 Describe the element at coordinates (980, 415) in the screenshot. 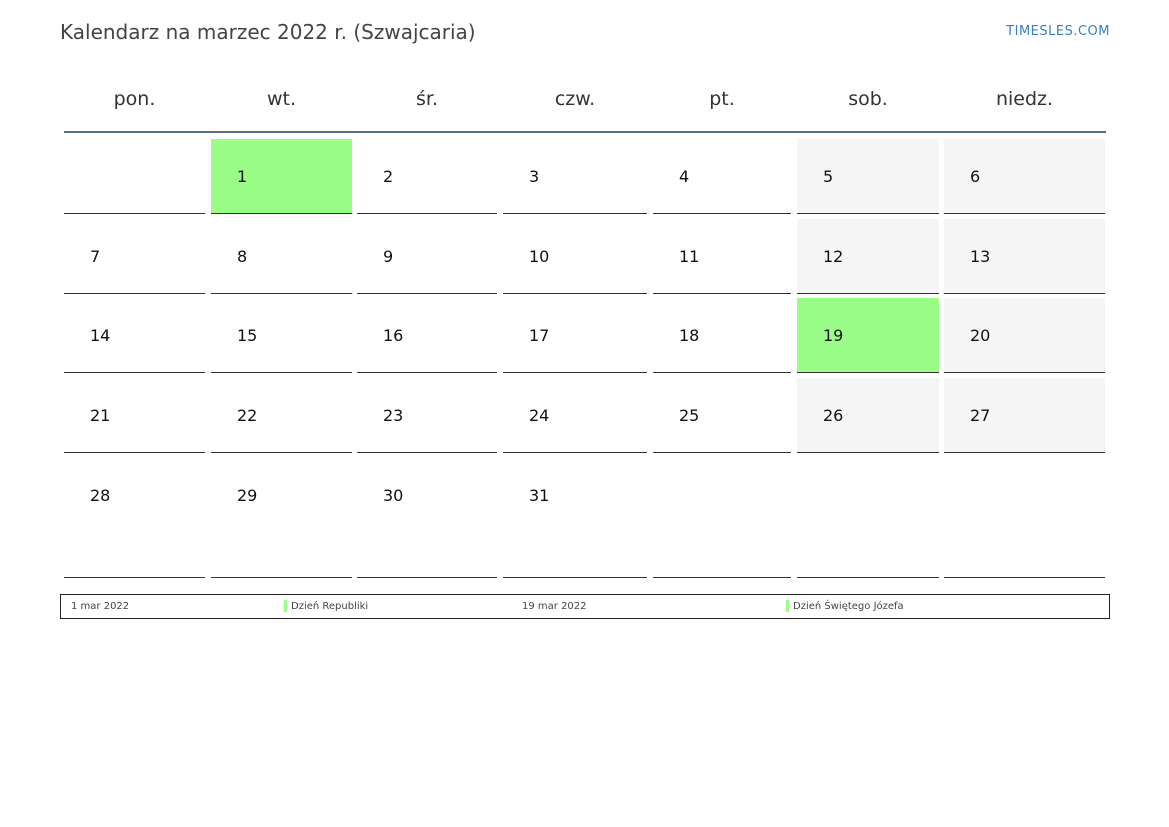

I see `day-number: 27` at that location.